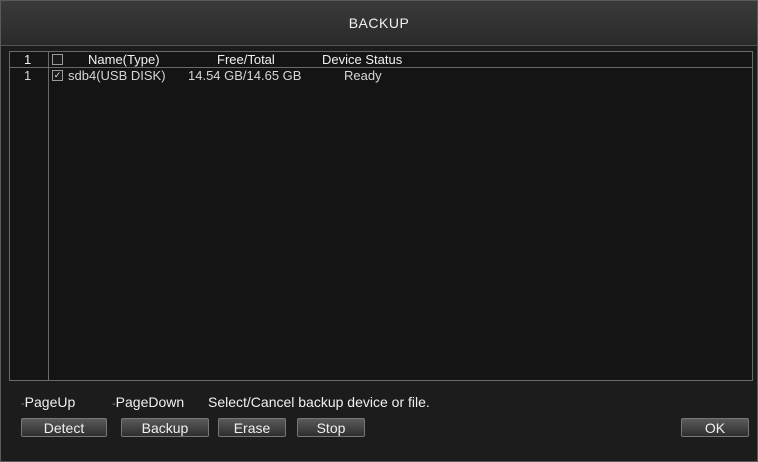 The width and height of the screenshot is (758, 462). Describe the element at coordinates (64, 427) in the screenshot. I see `detect-button: Detect` at that location.